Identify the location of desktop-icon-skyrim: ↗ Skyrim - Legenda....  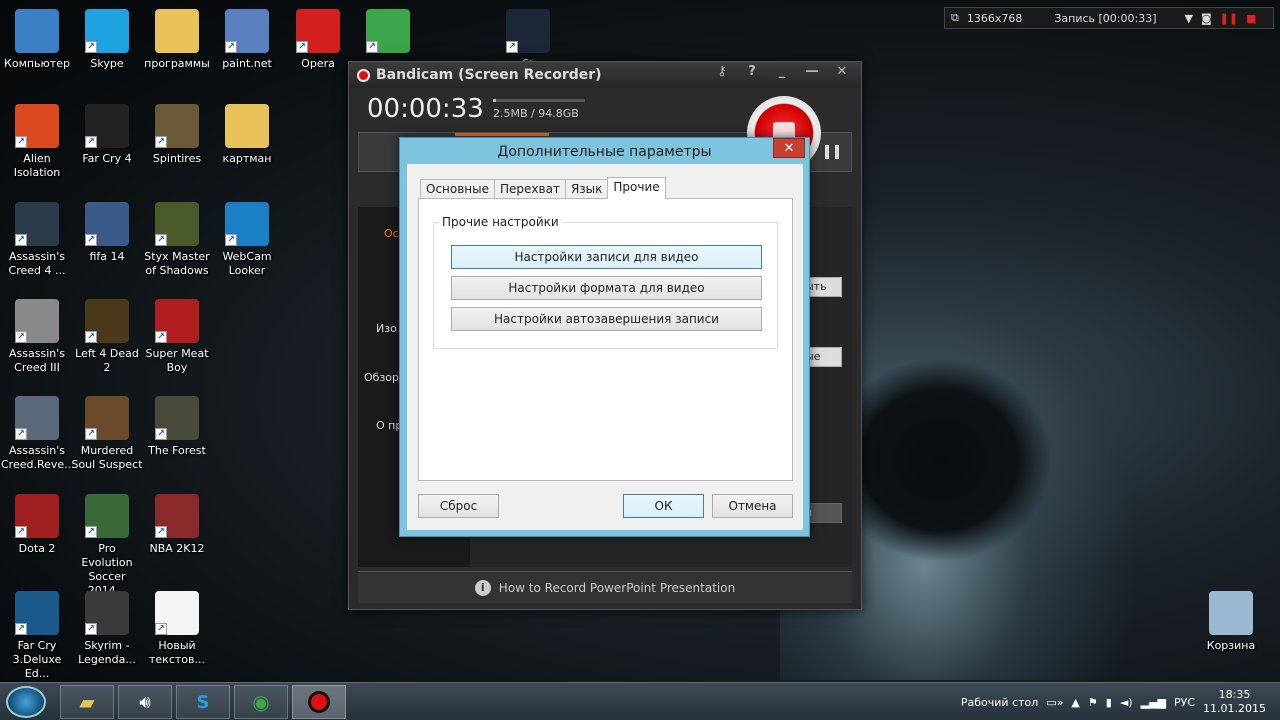
(107, 629).